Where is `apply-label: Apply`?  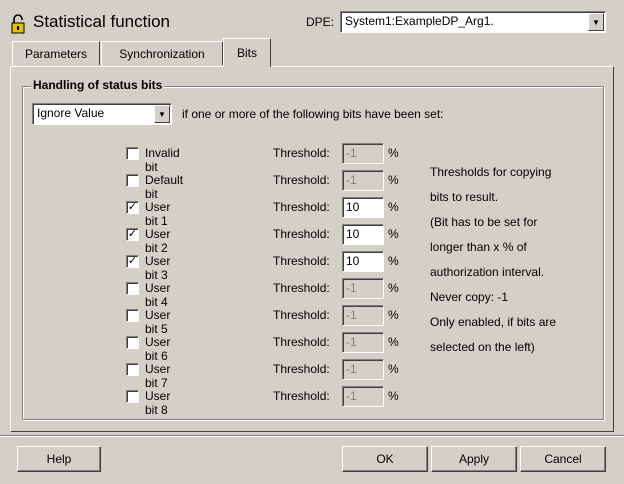 apply-label: Apply is located at coordinates (474, 459).